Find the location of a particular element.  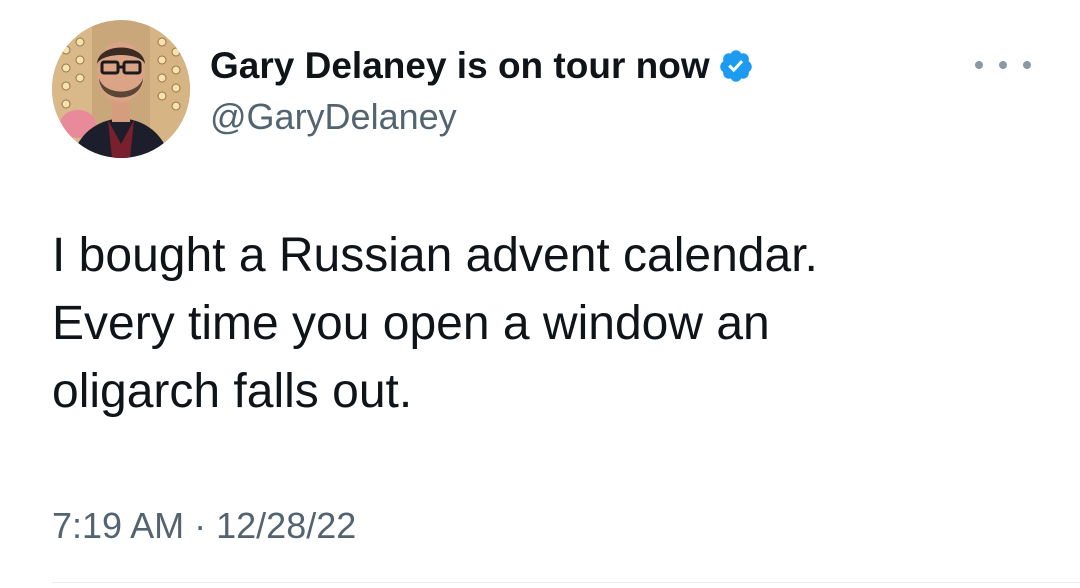

display-name-text: Gary Delaney is on tour now is located at coordinates (460, 66).